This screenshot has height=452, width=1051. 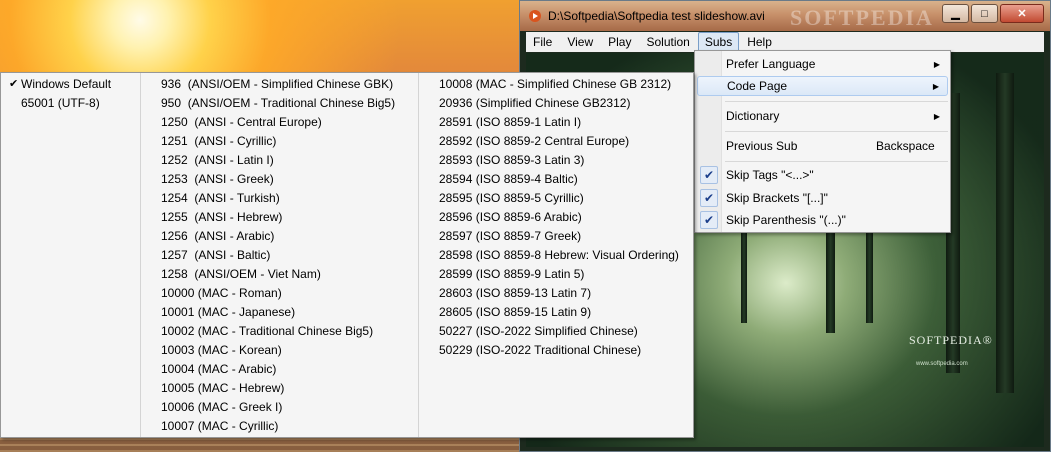 What do you see at coordinates (822, 64) in the screenshot?
I see `menu-item-prefer-language: Prefer Language ▶` at bounding box center [822, 64].